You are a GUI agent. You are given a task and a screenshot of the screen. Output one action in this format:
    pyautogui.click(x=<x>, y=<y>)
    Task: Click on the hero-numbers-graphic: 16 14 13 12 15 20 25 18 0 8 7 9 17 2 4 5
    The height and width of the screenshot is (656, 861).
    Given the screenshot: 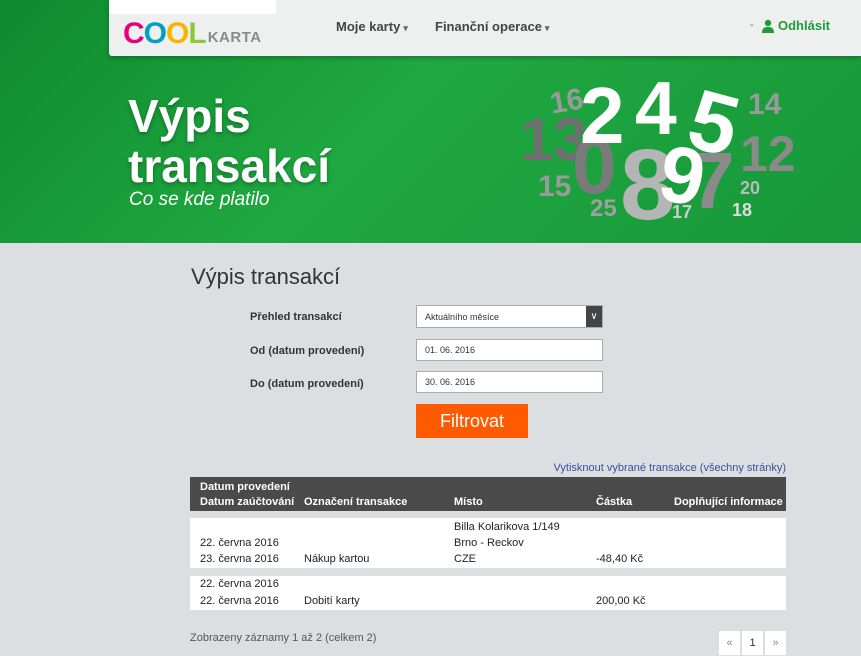 What is the action you would take?
    pyautogui.click(x=660, y=153)
    